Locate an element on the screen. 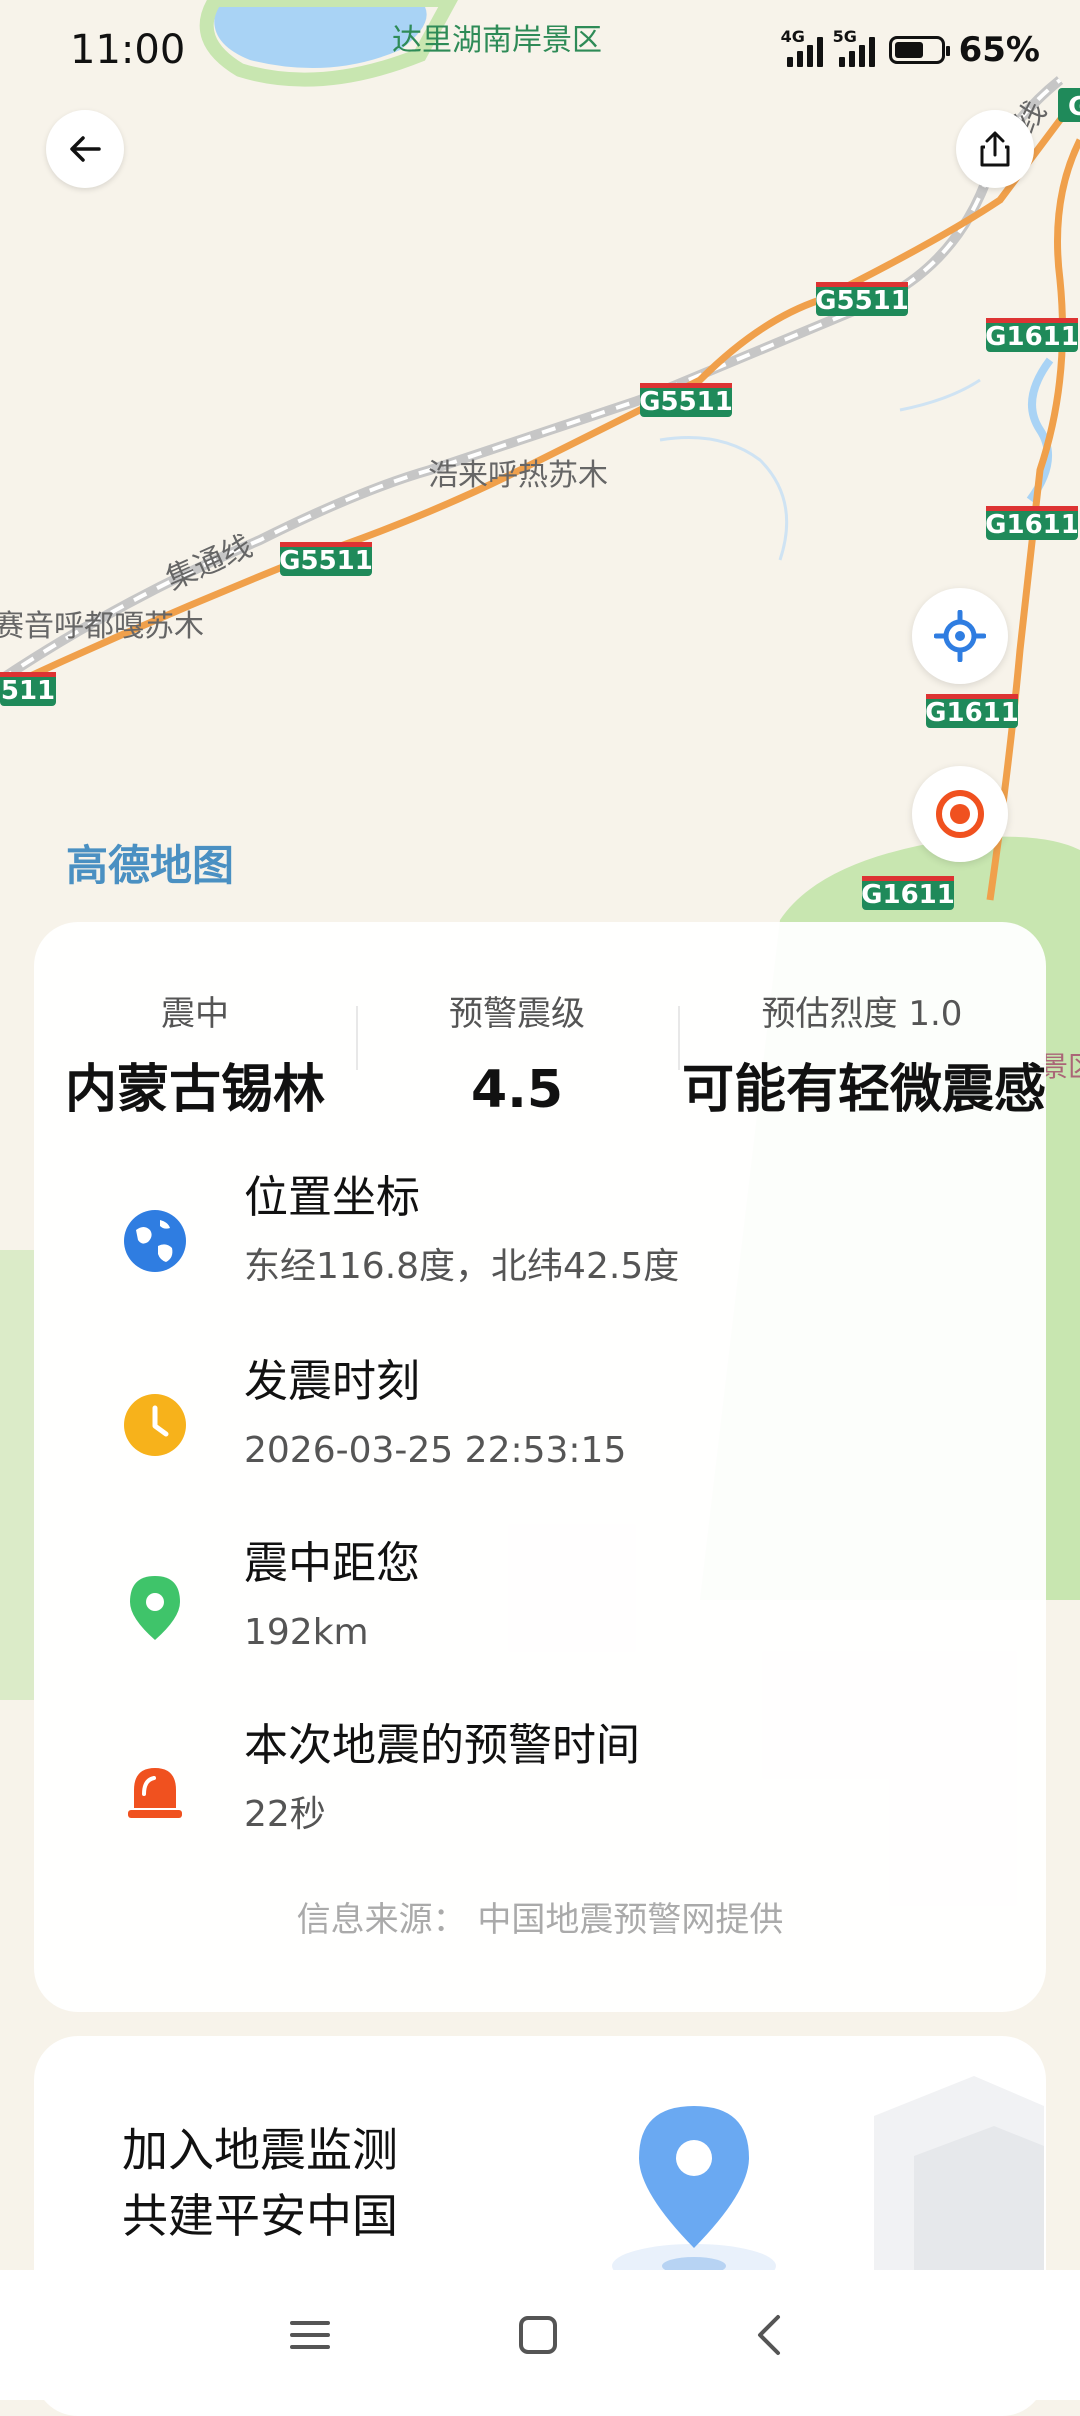 The height and width of the screenshot is (2416, 1080). my-location-button is located at coordinates (960, 636).